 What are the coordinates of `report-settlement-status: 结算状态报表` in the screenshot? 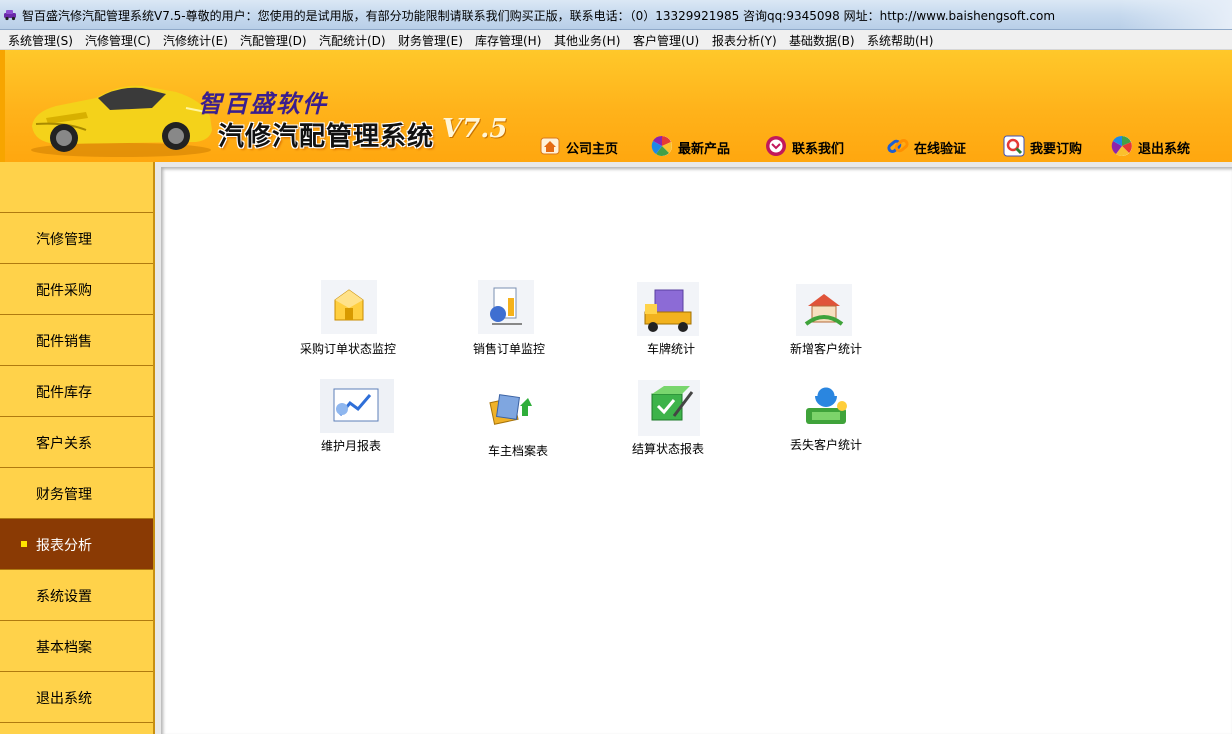 It's located at (668, 419).